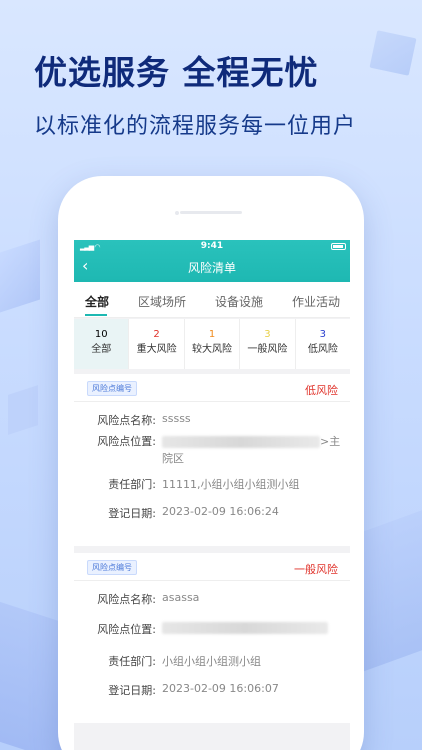  I want to click on stat-low: 3 低风险, so click(323, 344).